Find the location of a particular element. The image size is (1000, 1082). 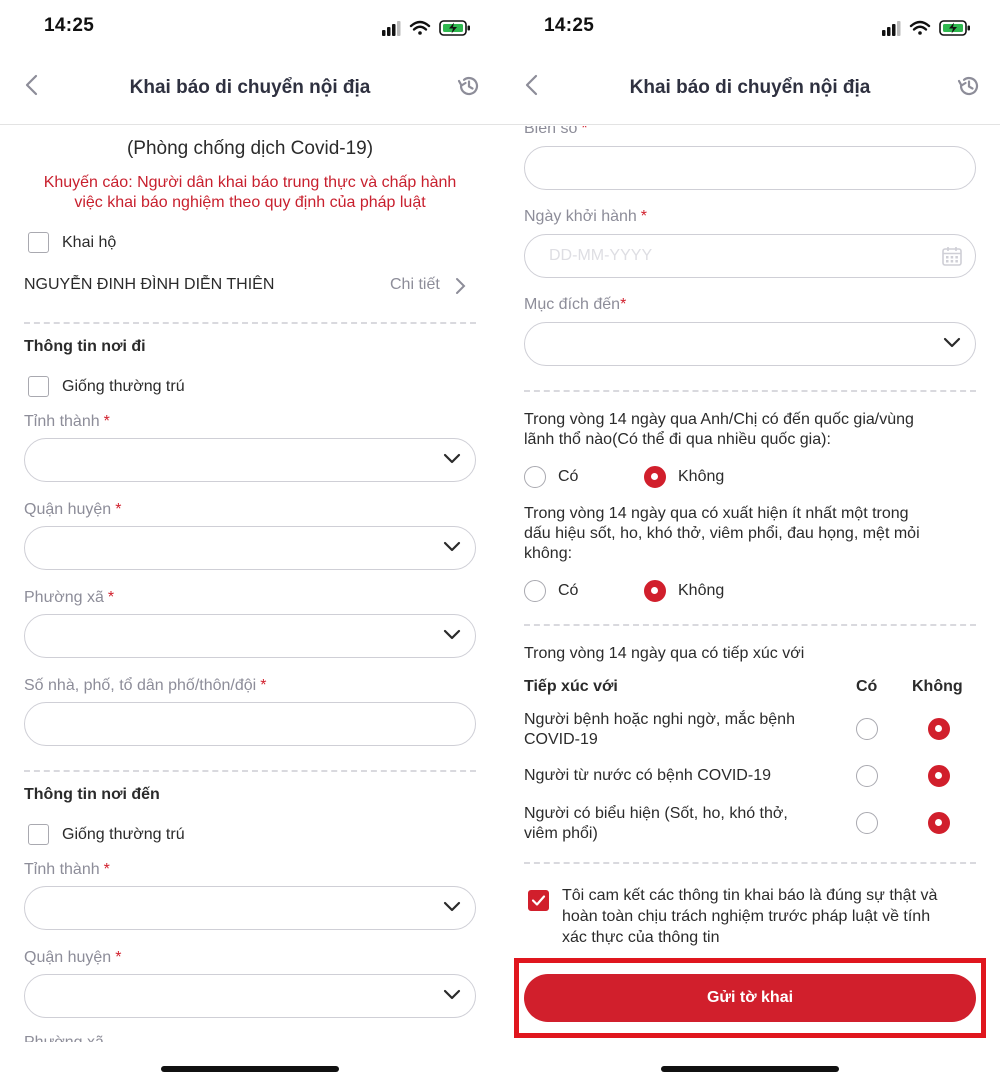

purpose-label: Mục đích đến* is located at coordinates (575, 304).